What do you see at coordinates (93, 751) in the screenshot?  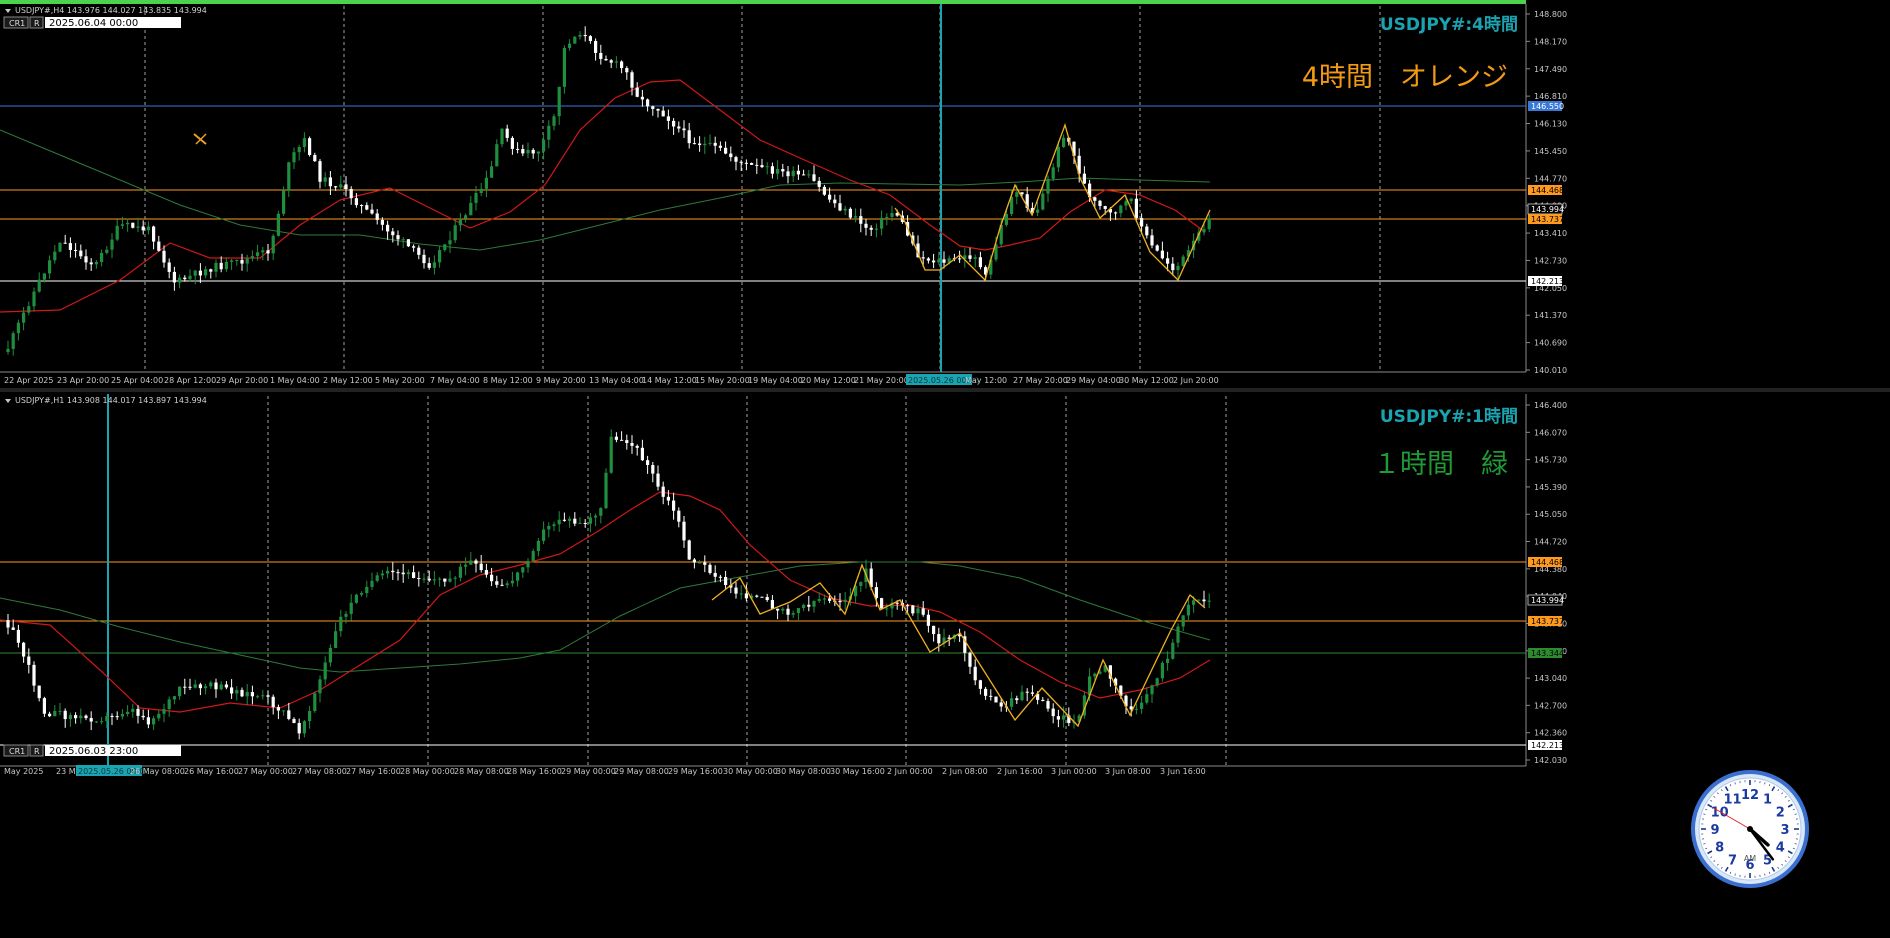 I see `bottom-date-text: 2025.06.03 23:00` at bounding box center [93, 751].